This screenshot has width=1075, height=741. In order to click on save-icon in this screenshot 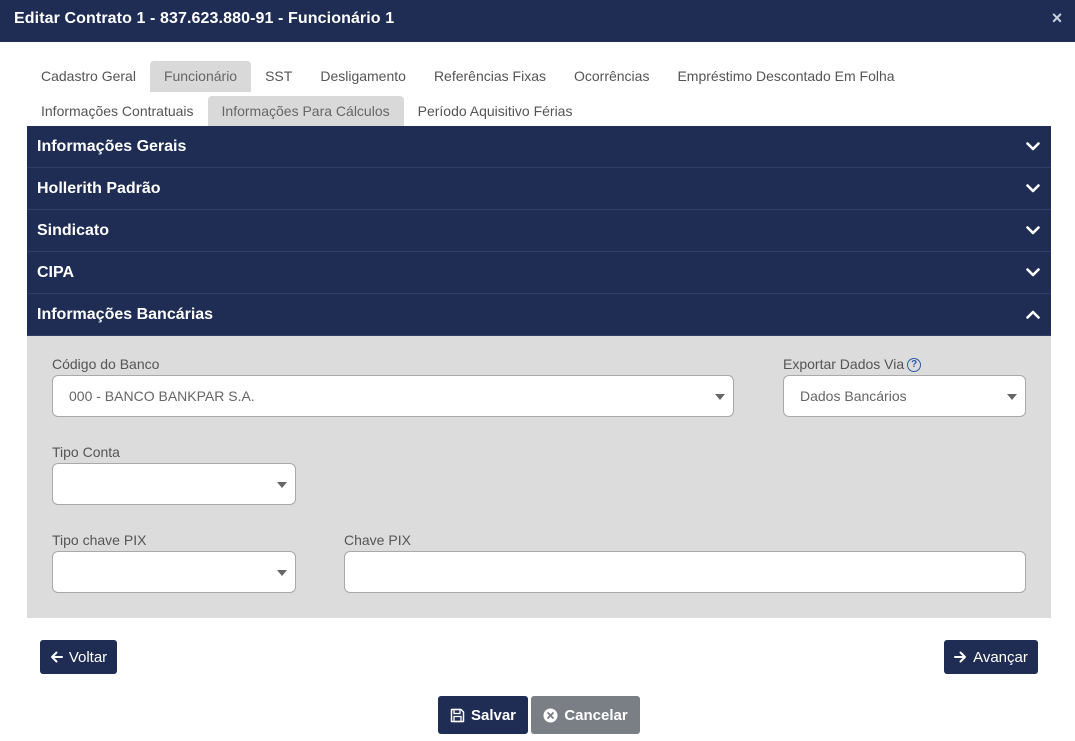, I will do `click(457, 715)`.